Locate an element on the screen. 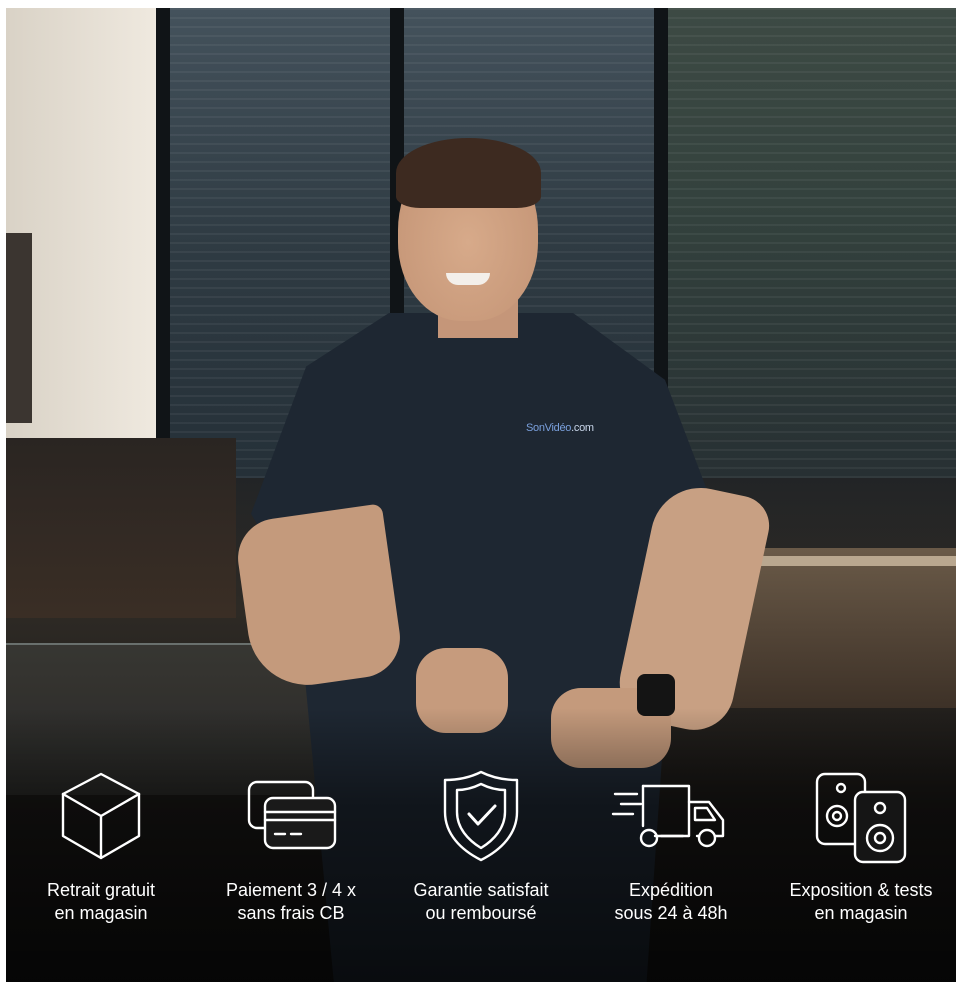 This screenshot has height=984, width=961. shield-check-icon is located at coordinates (481, 816).